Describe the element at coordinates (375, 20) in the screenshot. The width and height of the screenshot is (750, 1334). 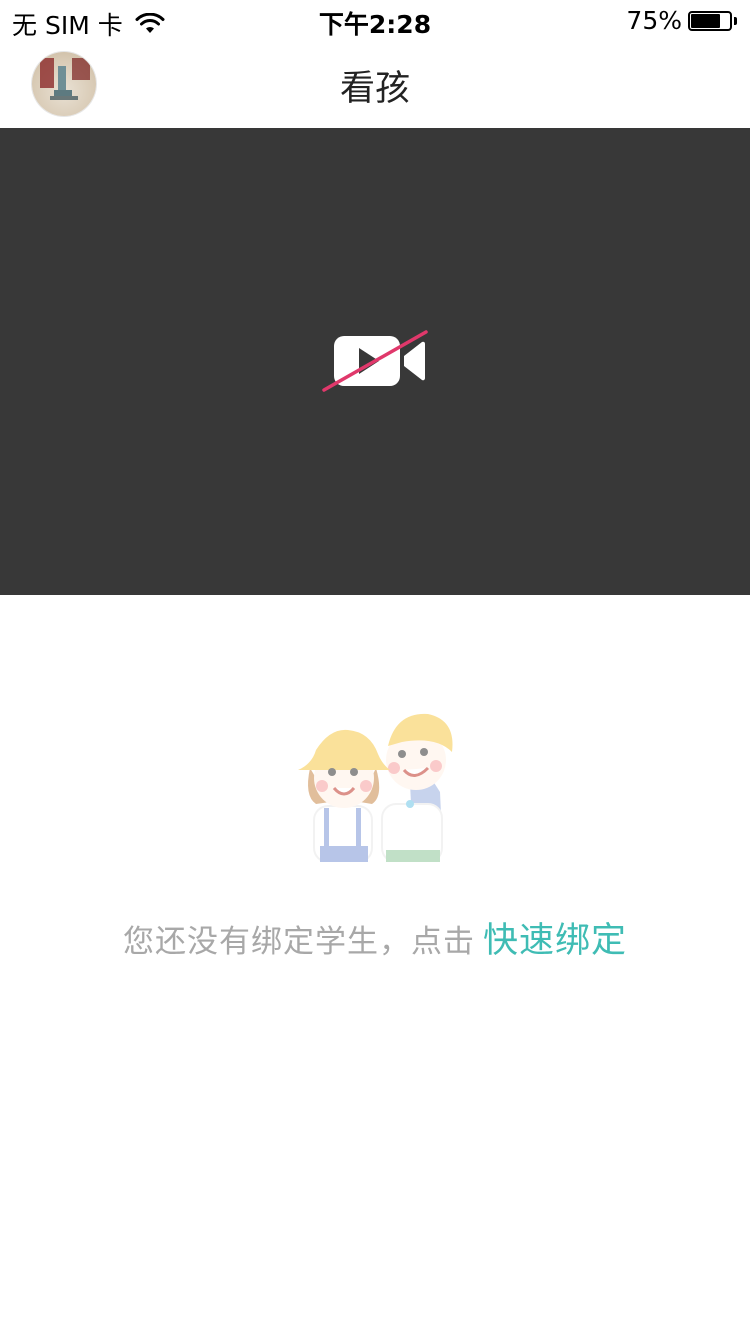
I see `status-bar: 无 SIM 卡 下午2:28 75%` at that location.